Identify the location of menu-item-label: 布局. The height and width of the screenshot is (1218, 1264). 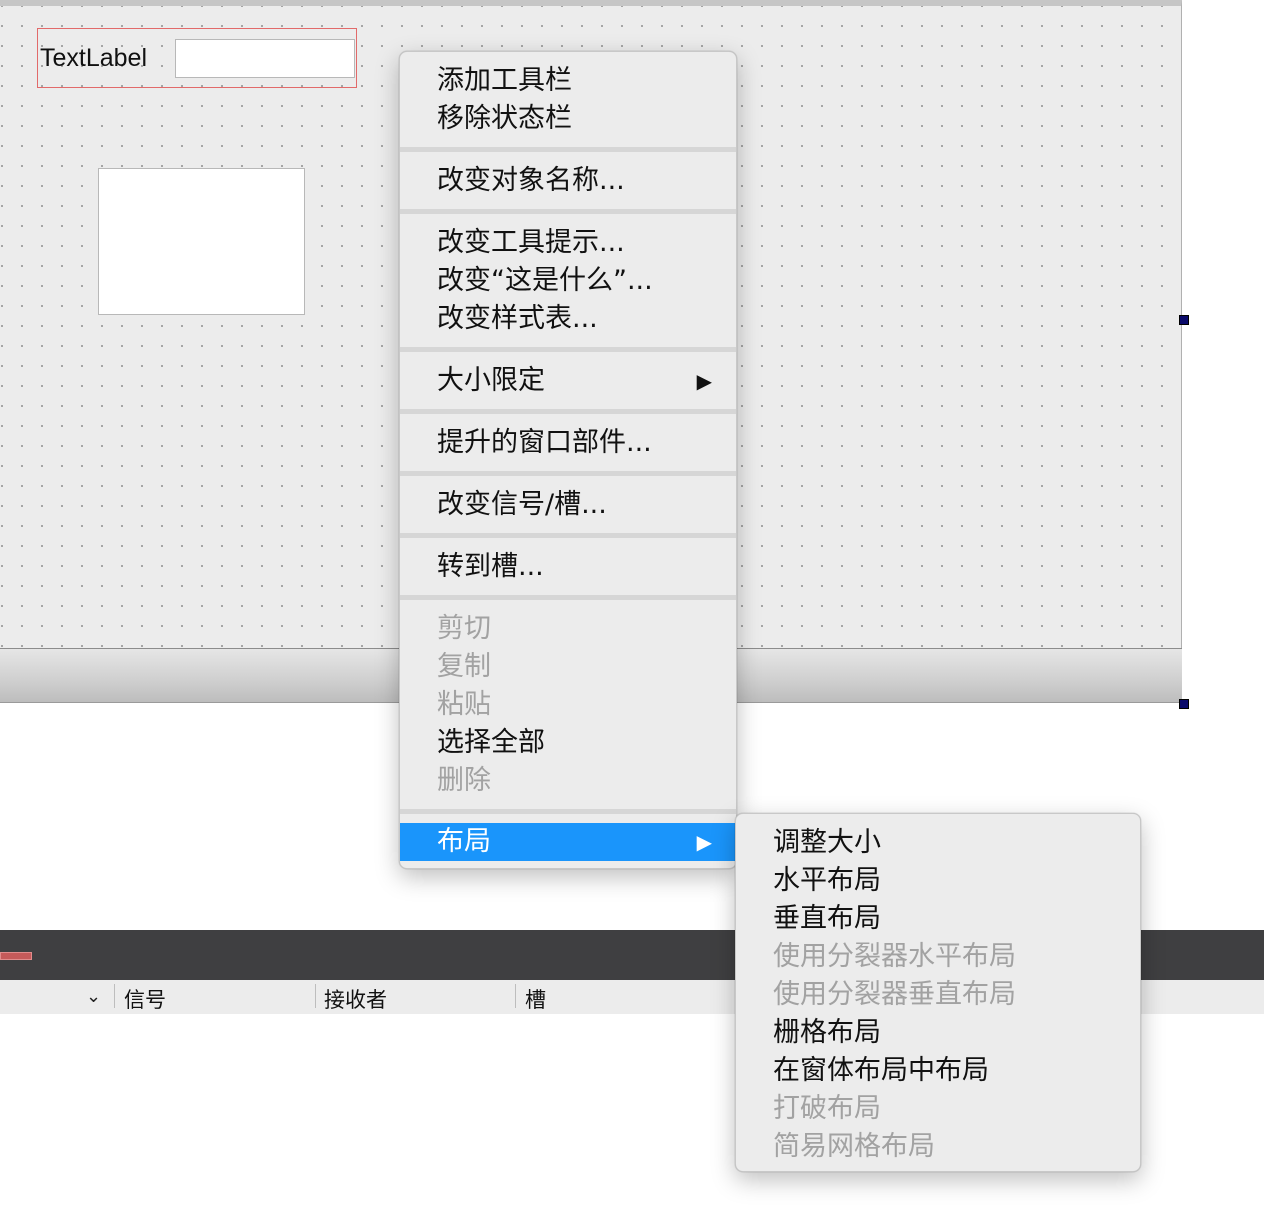
(464, 841).